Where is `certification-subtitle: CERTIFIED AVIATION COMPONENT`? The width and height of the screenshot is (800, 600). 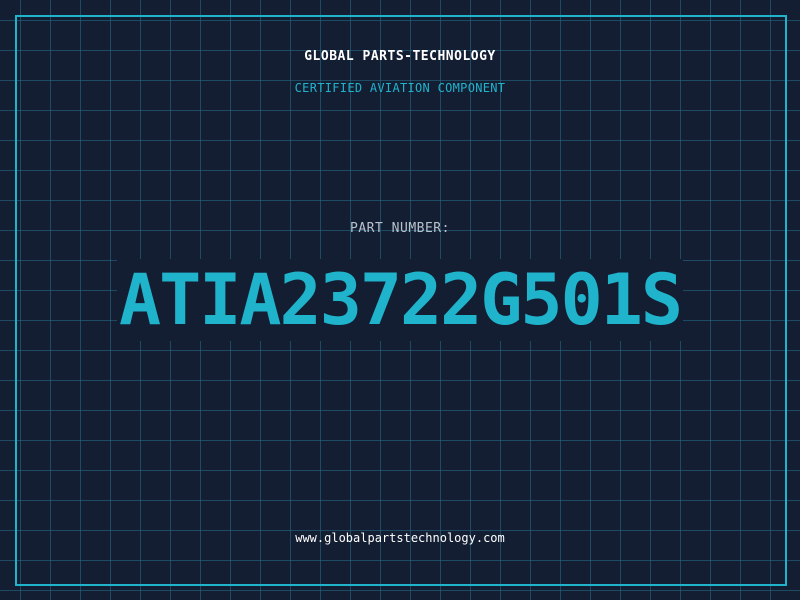
certification-subtitle: CERTIFIED AVIATION COMPONENT is located at coordinates (400, 88).